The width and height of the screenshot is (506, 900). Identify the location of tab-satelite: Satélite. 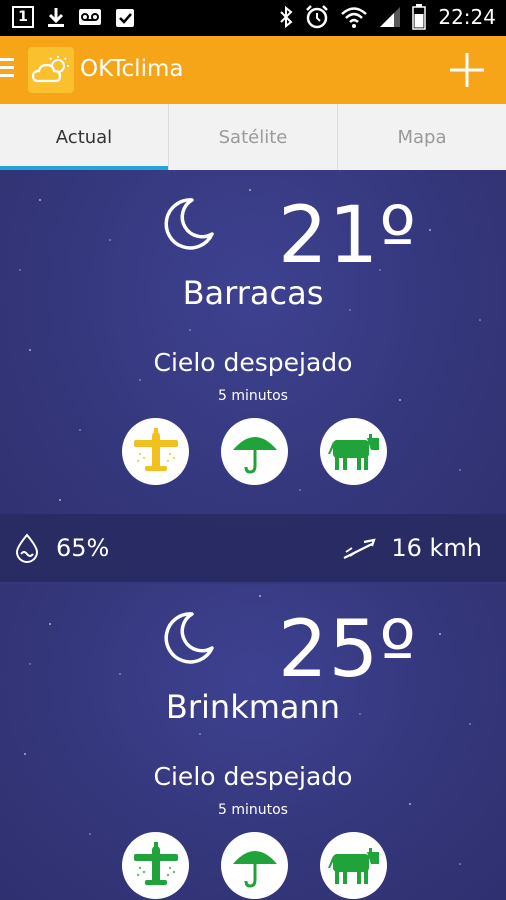
(252, 137).